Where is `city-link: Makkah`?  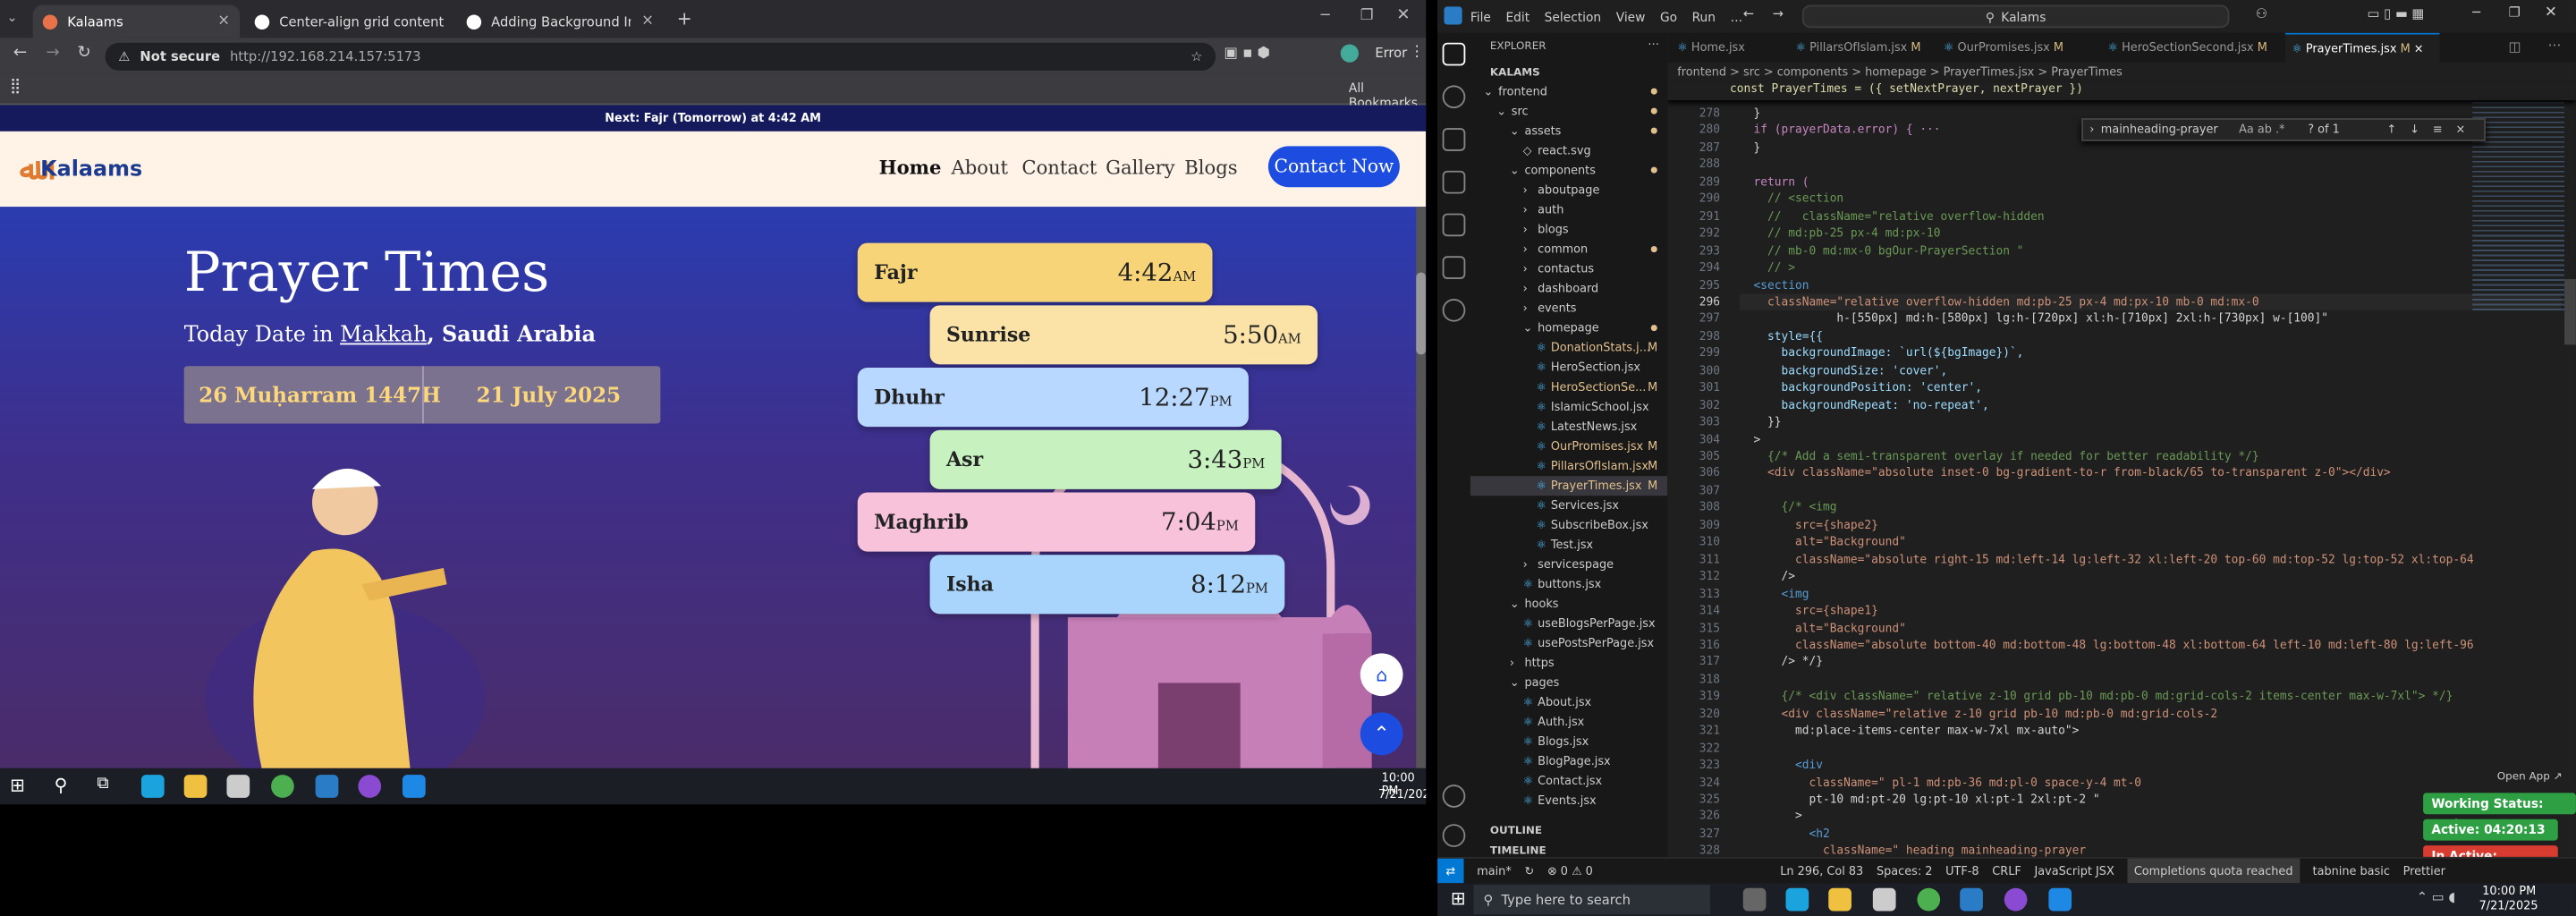 city-link: Makkah is located at coordinates (383, 336).